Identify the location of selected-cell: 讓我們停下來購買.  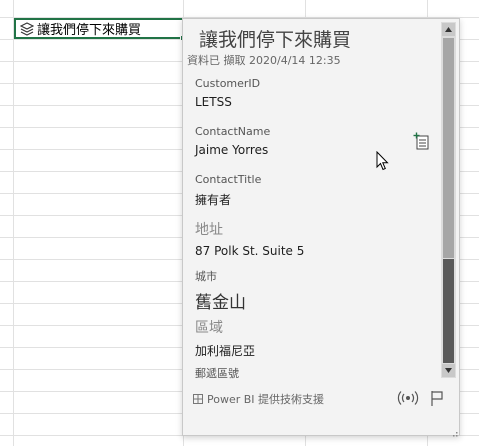
(100, 29).